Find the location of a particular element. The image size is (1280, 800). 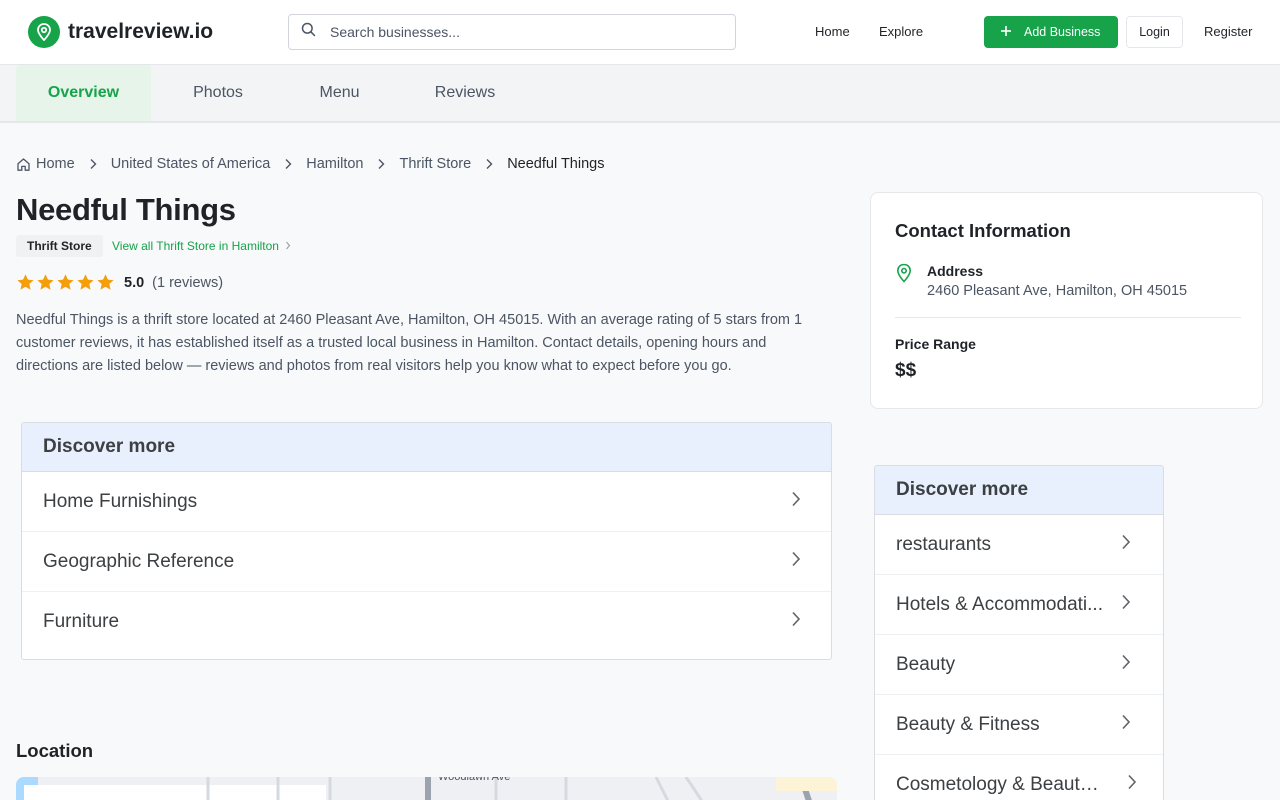

login-button: Login is located at coordinates (1154, 32).